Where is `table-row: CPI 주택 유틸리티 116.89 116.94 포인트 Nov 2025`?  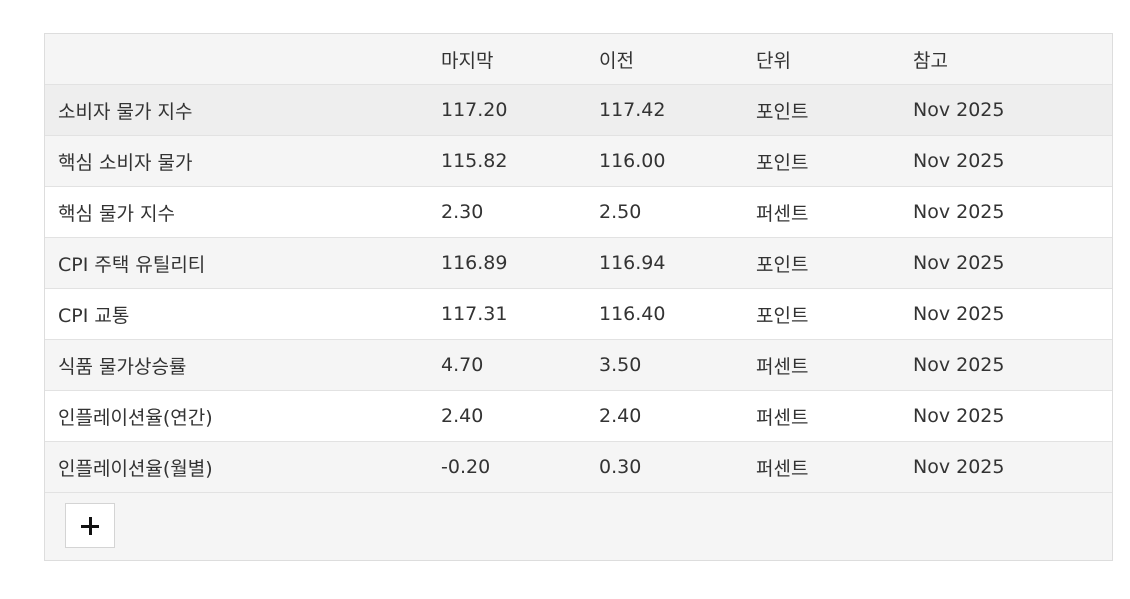
table-row: CPI 주택 유틸리티 116.89 116.94 포인트 Nov 2025 is located at coordinates (578, 263).